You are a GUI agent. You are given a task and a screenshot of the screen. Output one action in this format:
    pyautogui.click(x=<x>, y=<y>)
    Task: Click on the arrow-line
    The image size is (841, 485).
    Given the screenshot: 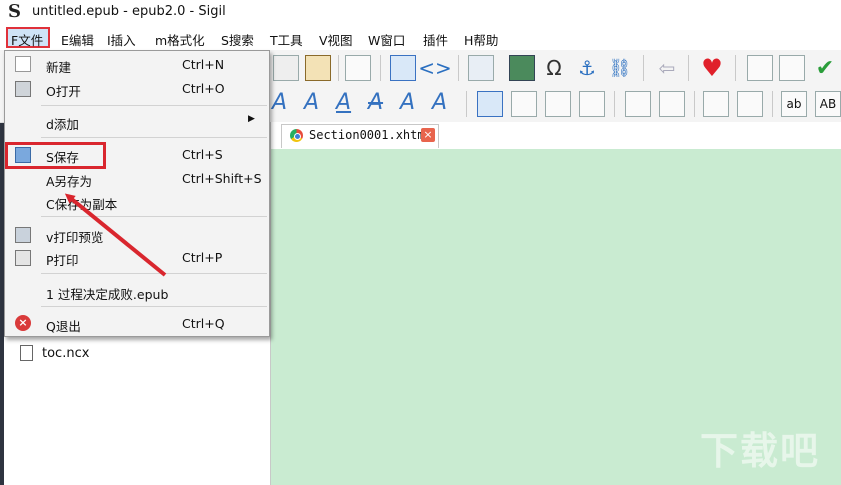 What is the action you would take?
    pyautogui.click(x=115, y=235)
    